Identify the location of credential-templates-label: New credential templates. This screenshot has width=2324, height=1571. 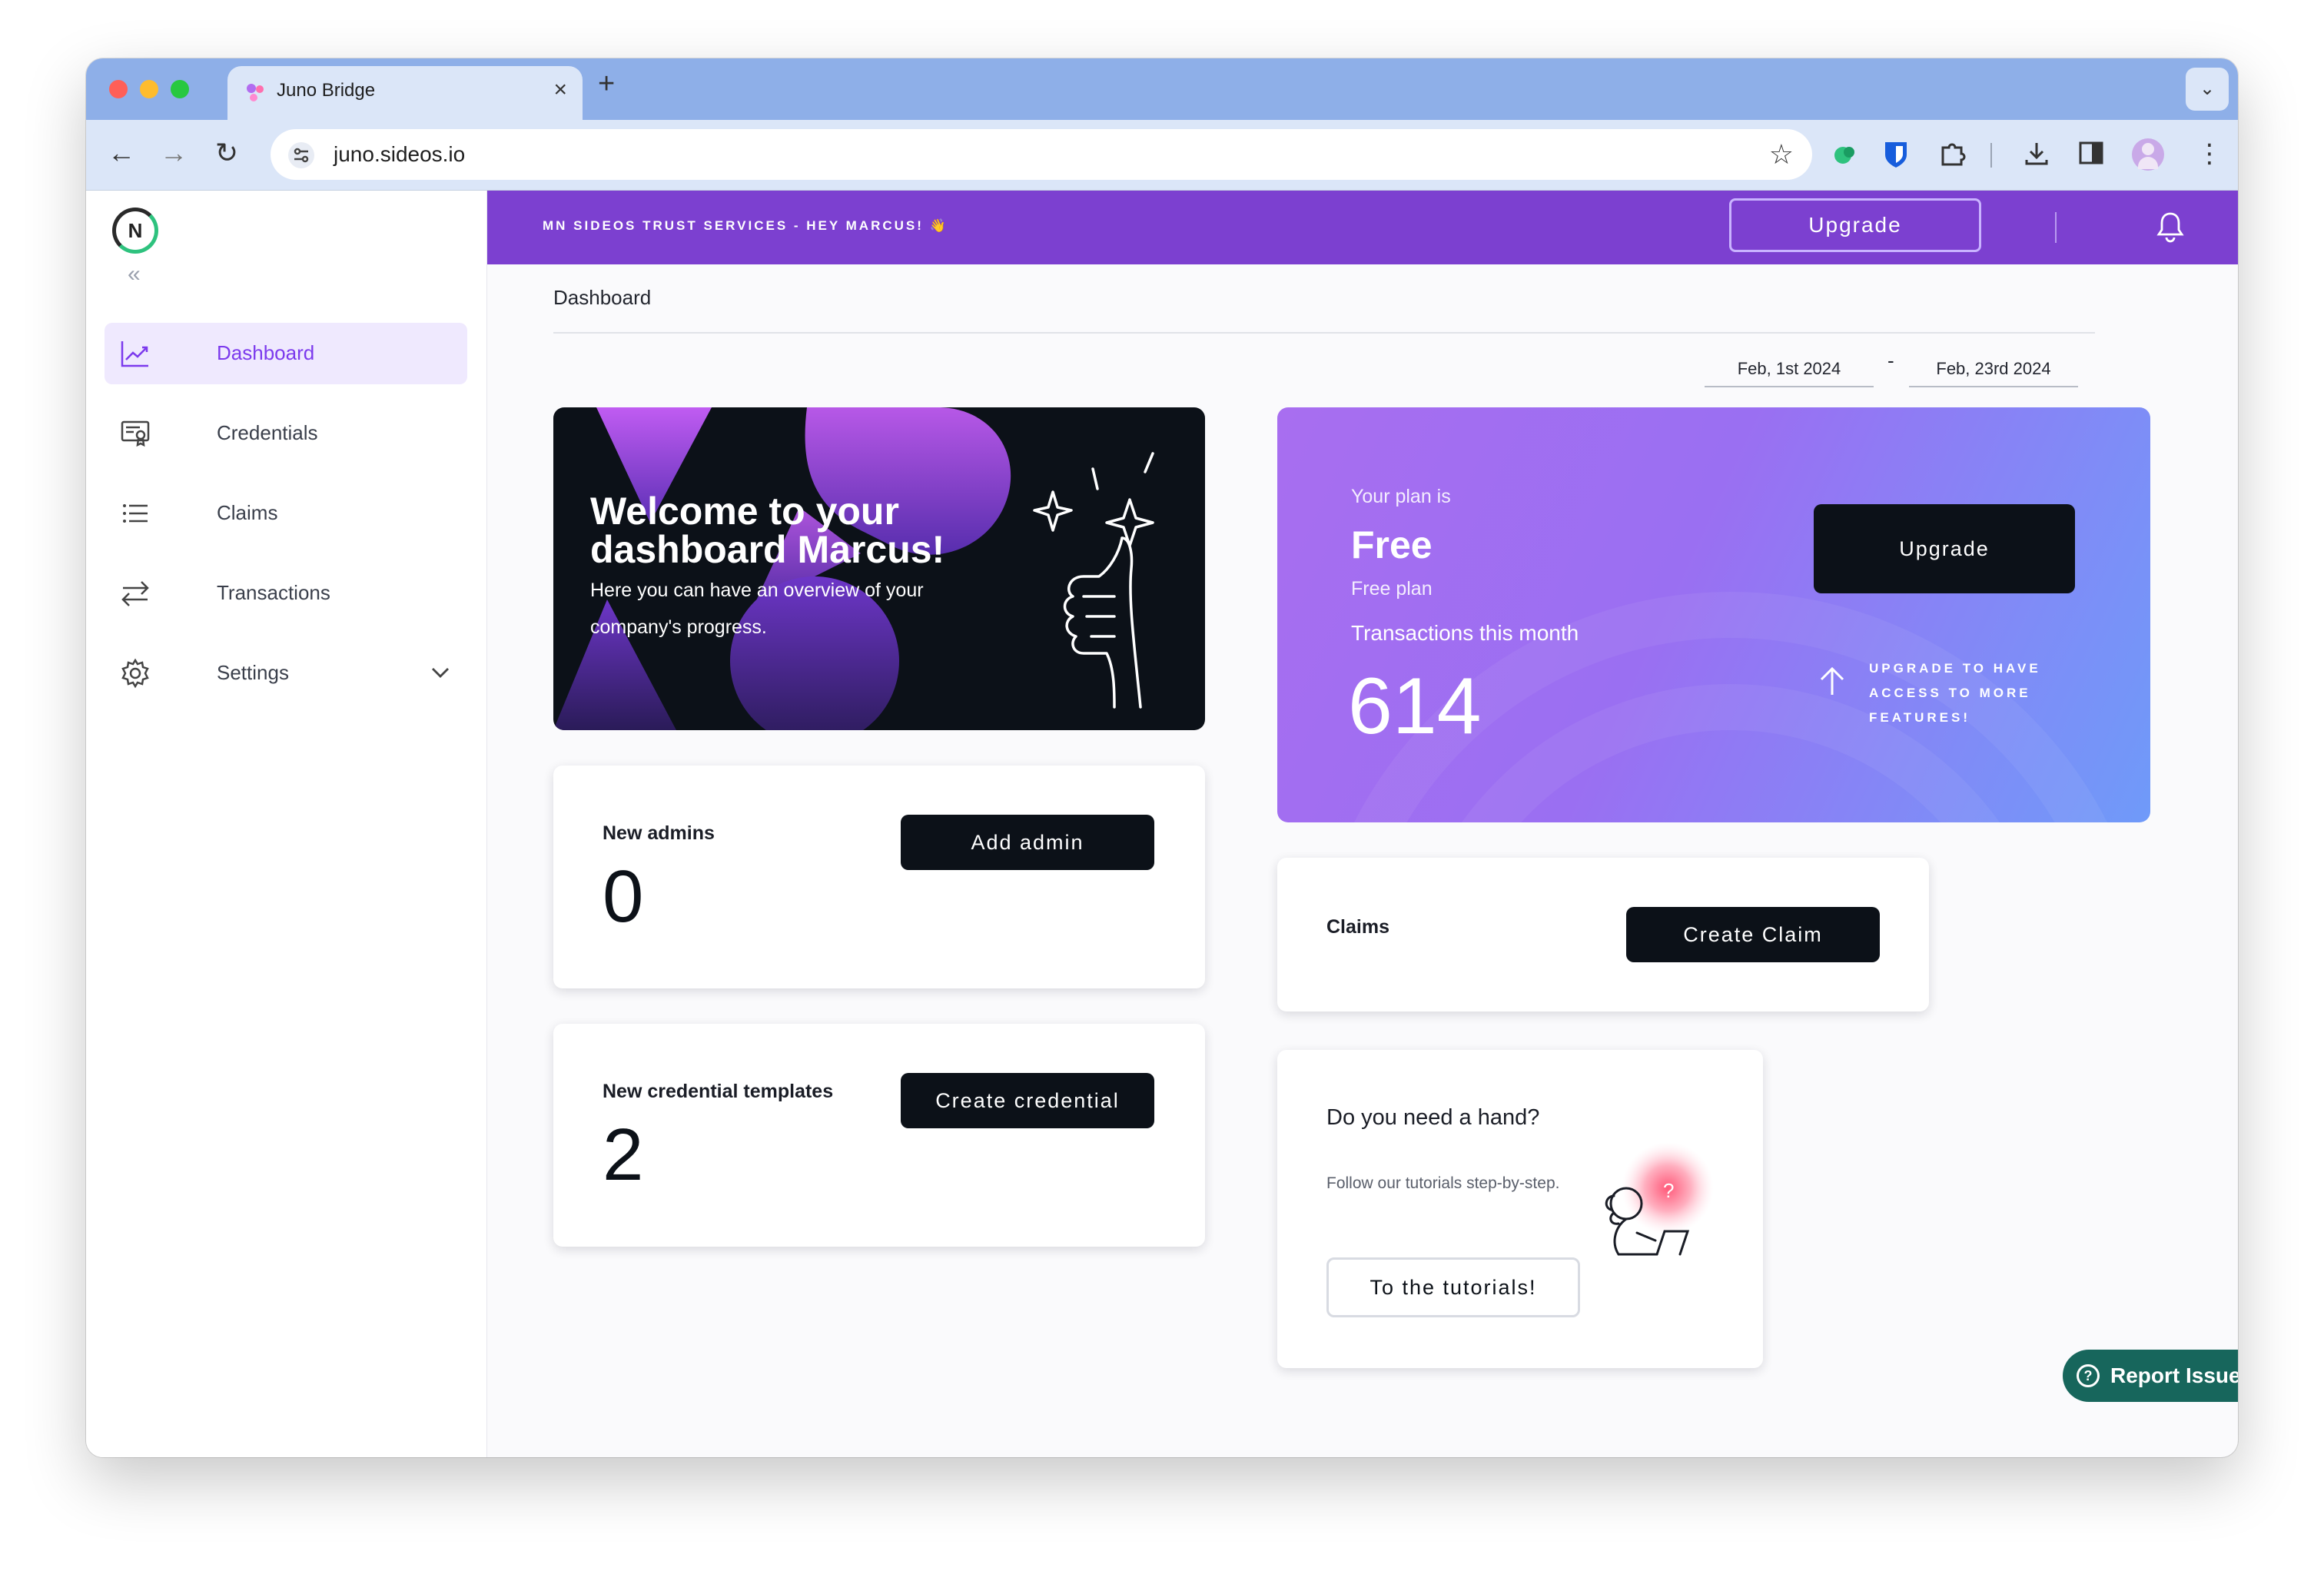
(718, 1092).